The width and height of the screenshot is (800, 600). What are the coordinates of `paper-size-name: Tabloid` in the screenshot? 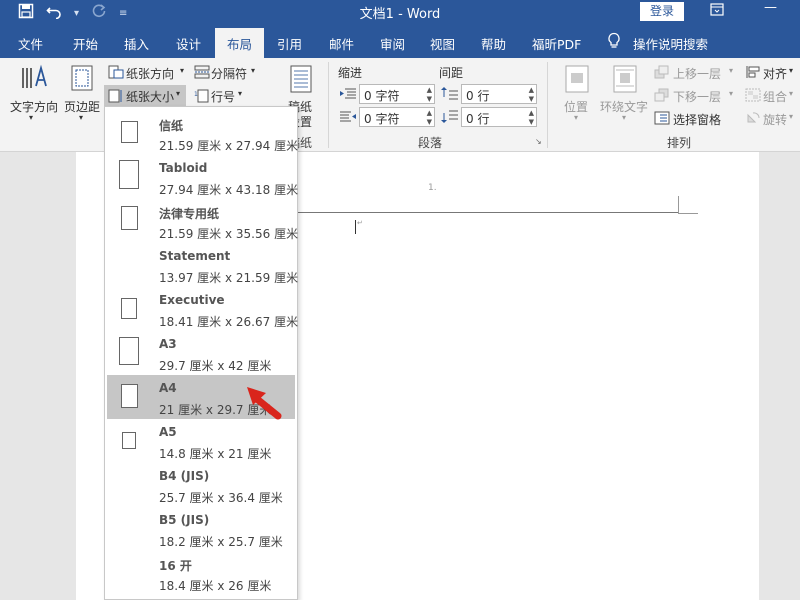 It's located at (183, 168).